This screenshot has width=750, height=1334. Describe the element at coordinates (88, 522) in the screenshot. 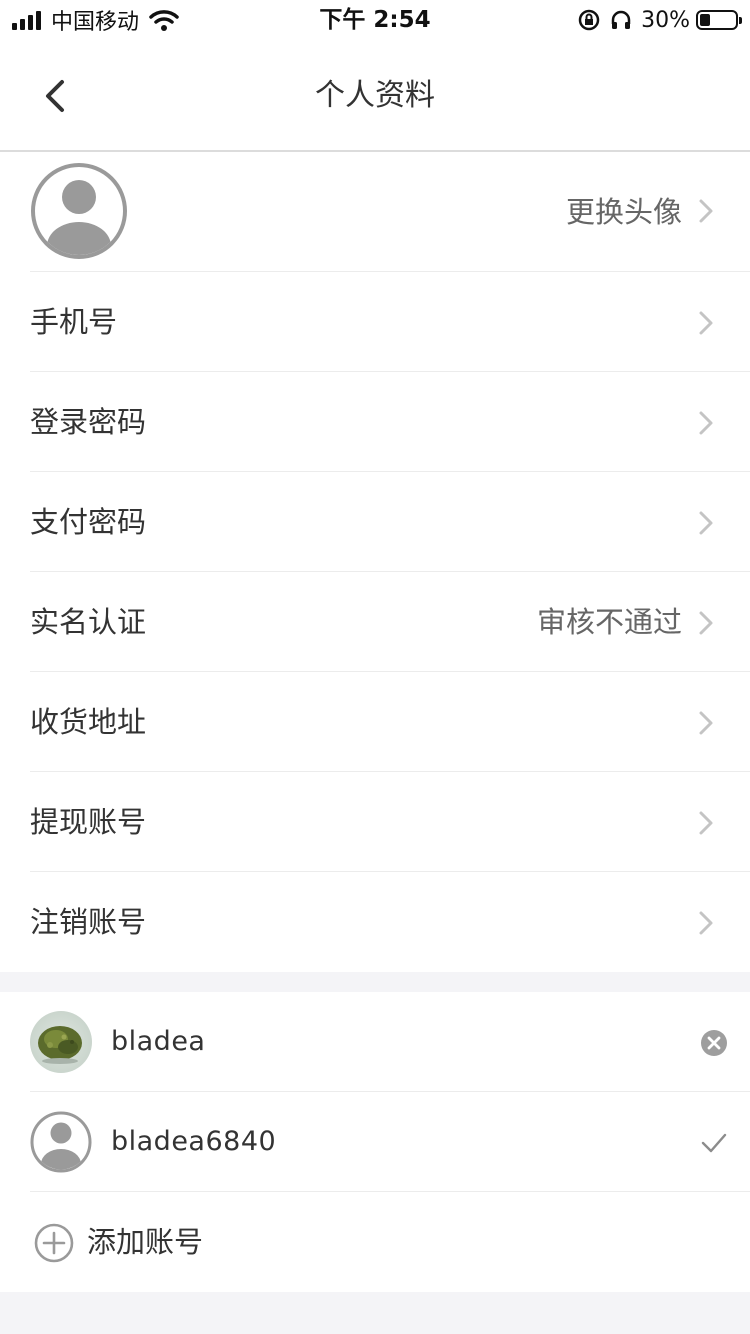

I see `row-label: 支付密码` at that location.